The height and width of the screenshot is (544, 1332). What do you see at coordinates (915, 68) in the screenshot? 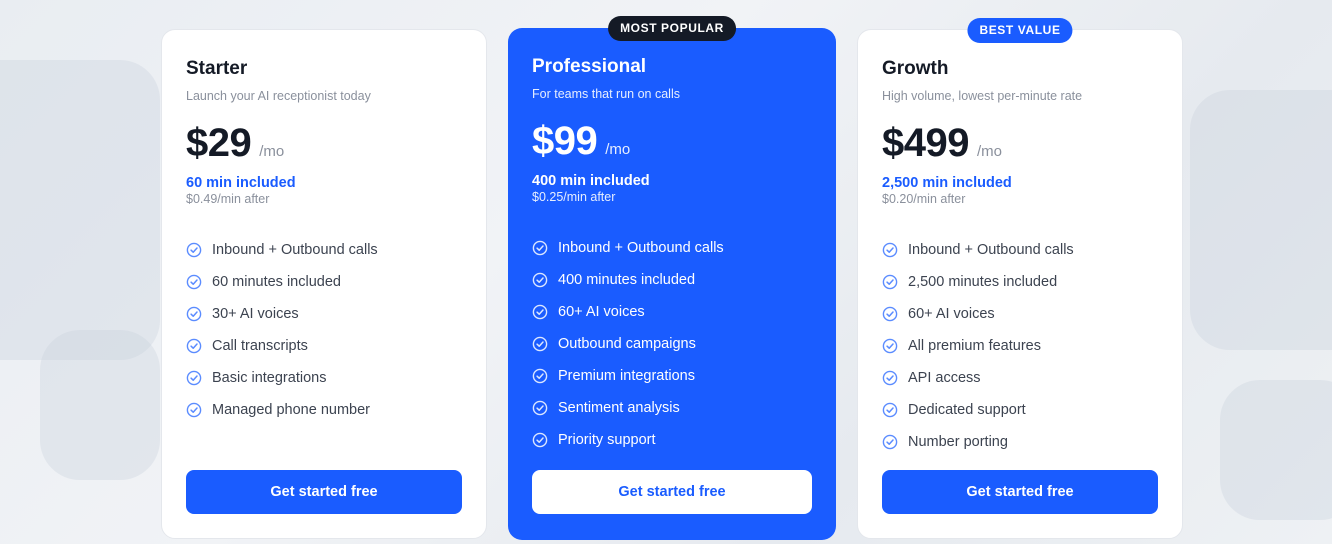
I see `plan-name: Growth` at bounding box center [915, 68].